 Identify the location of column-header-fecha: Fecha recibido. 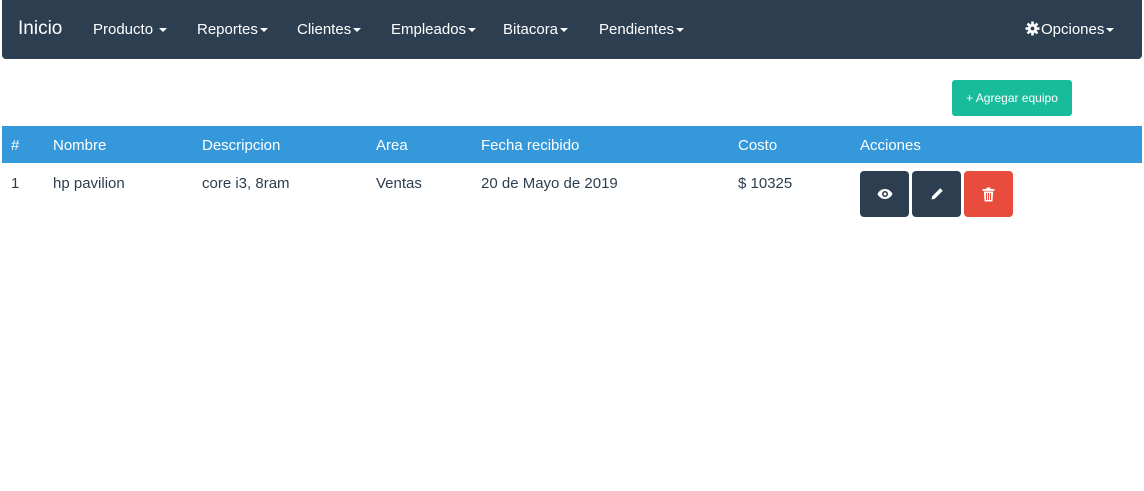
(530, 145).